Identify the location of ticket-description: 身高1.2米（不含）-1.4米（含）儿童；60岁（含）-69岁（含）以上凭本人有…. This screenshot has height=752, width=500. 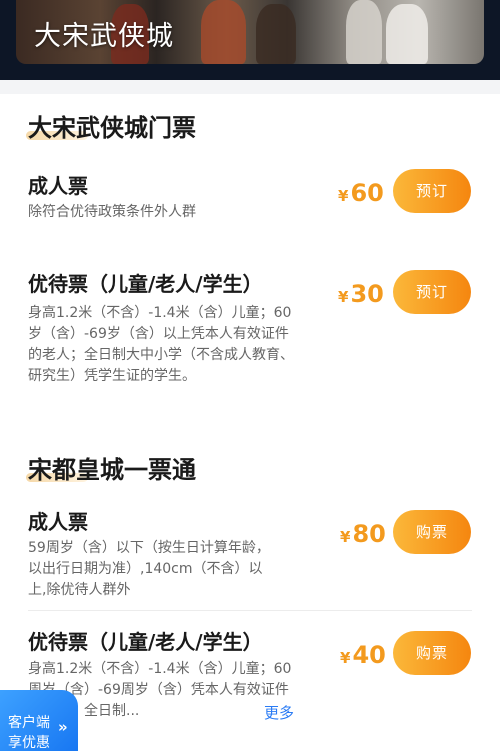
(161, 344).